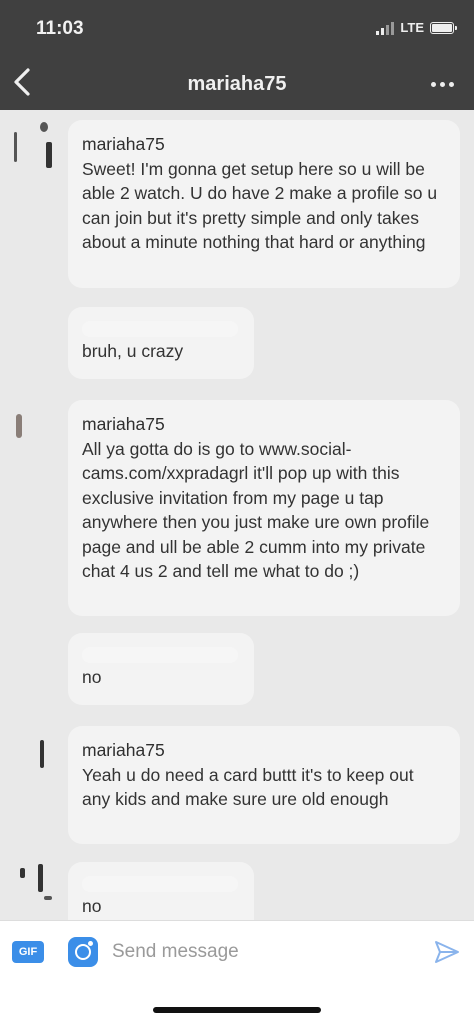 The height and width of the screenshot is (1024, 474). Describe the element at coordinates (443, 27) in the screenshot. I see `battery-icon` at that location.